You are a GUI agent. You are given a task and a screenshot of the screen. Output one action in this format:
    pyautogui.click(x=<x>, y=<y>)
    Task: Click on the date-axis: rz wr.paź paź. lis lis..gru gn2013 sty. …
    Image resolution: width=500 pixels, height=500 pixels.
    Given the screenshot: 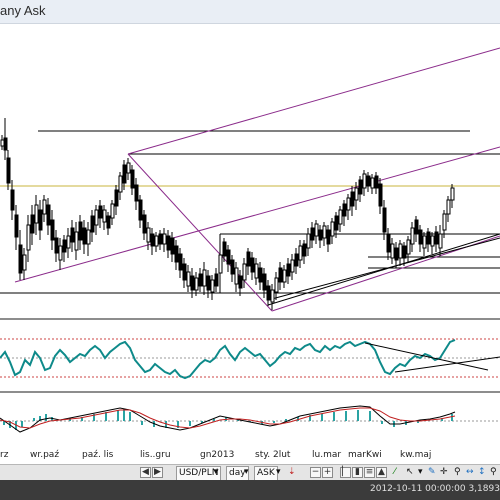 What is the action you would take?
    pyautogui.click(x=250, y=456)
    